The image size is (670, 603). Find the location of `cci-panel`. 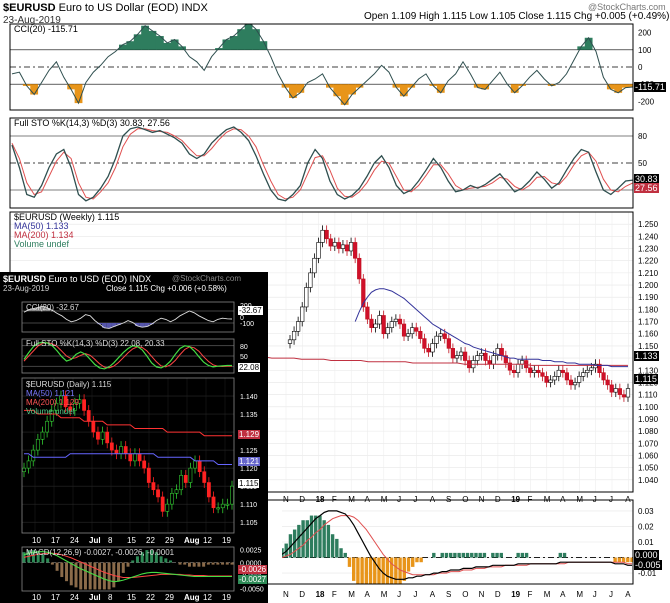

cci-panel is located at coordinates (322, 65).